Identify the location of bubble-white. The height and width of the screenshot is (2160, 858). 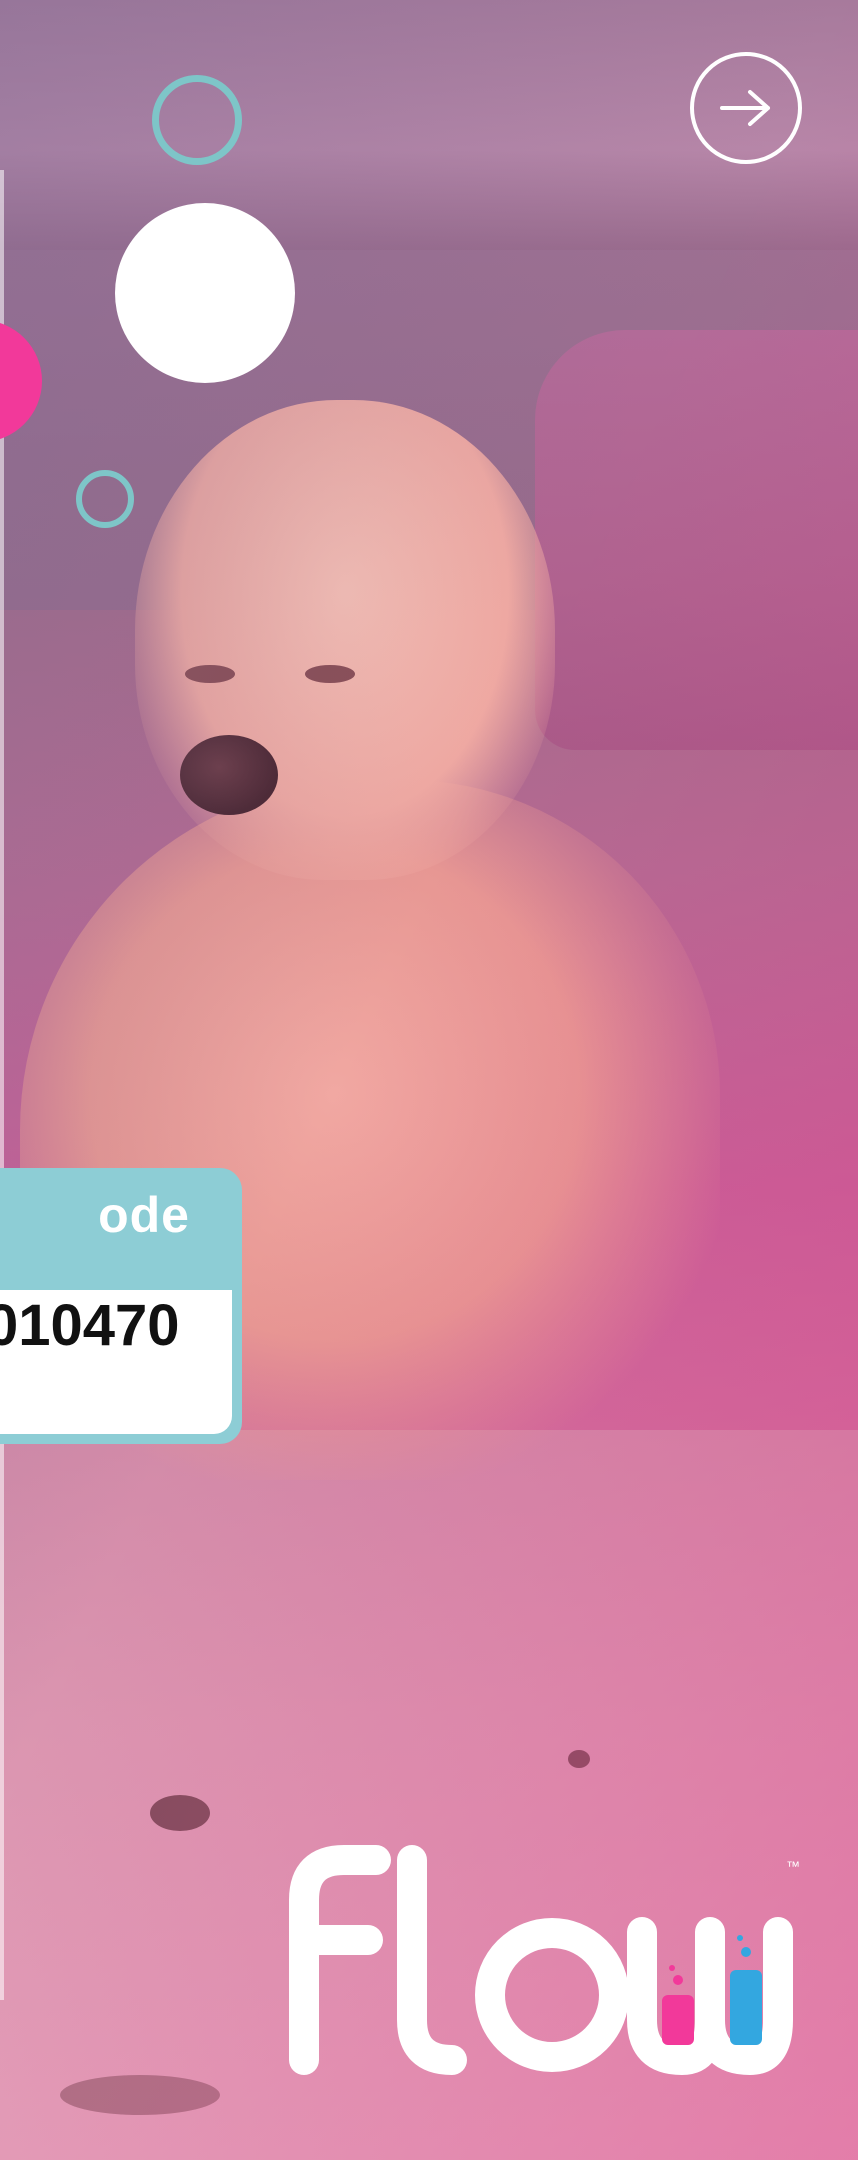
(205, 293).